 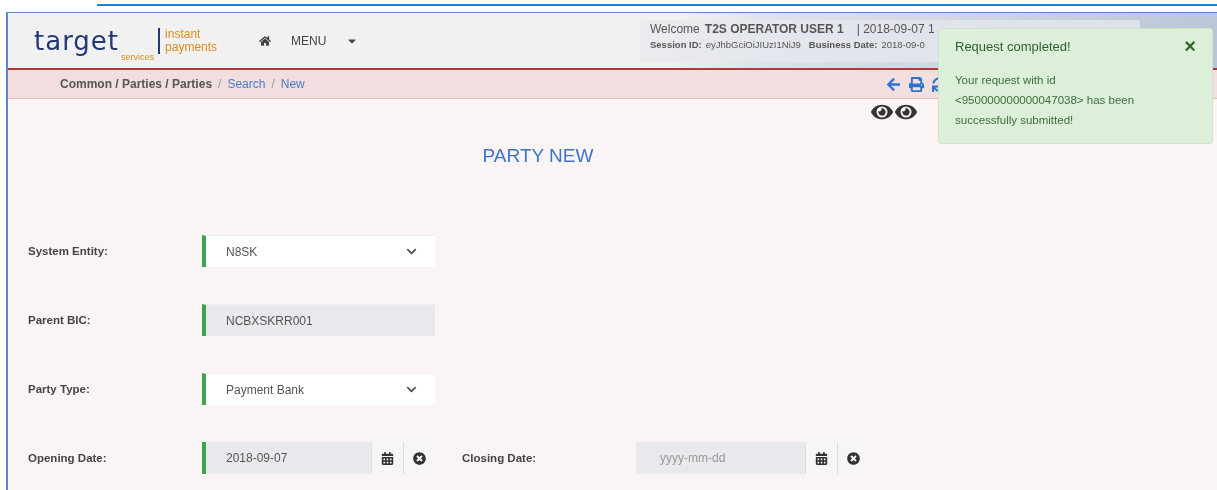 I want to click on date-time: | 2018-09-07 1, so click(x=895, y=28).